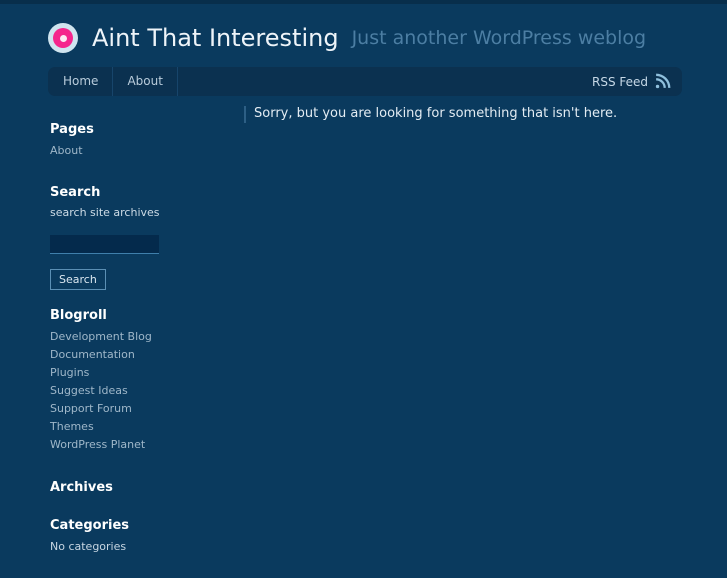 The height and width of the screenshot is (578, 727). Describe the element at coordinates (89, 390) in the screenshot. I see `blogroll-link-suggest-ideas: Suggest Ideas` at that location.